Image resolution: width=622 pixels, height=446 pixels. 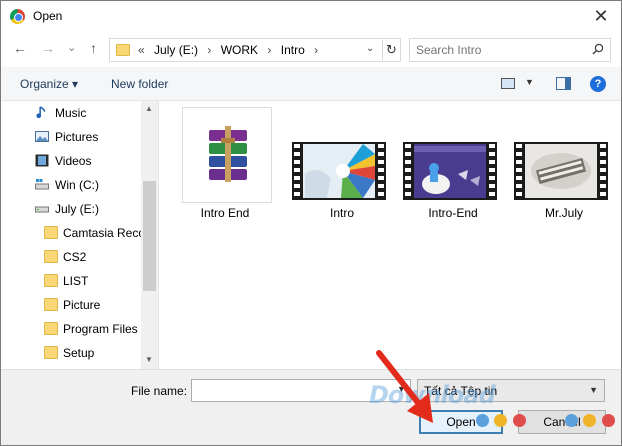 I want to click on sidebar-item-label: LIST, so click(x=76, y=281).